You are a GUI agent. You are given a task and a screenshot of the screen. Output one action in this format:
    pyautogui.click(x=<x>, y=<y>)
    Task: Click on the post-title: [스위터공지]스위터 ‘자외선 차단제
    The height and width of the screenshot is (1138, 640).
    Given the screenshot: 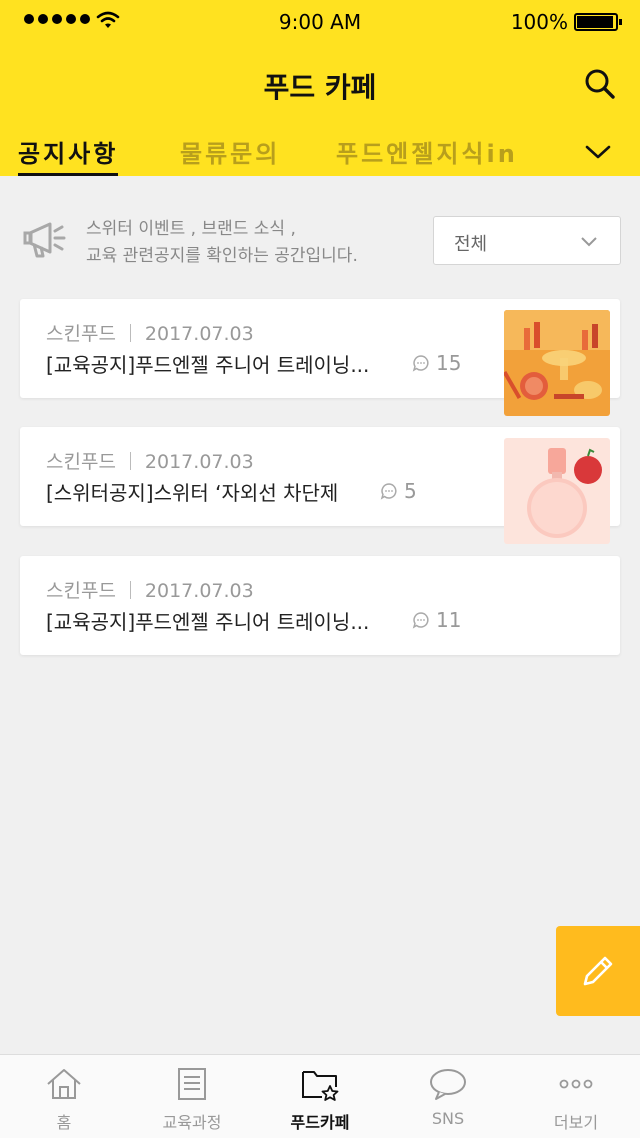 What is the action you would take?
    pyautogui.click(x=192, y=493)
    